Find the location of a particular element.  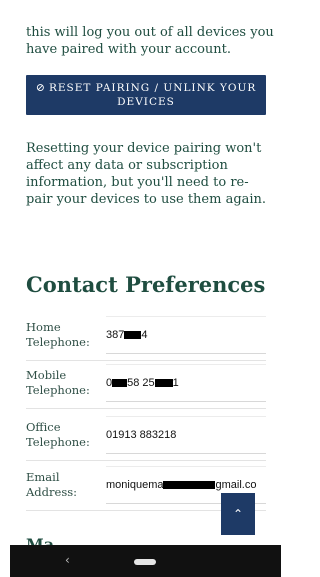

mobile-telephone-field: 0 58 25 1 is located at coordinates (186, 383).